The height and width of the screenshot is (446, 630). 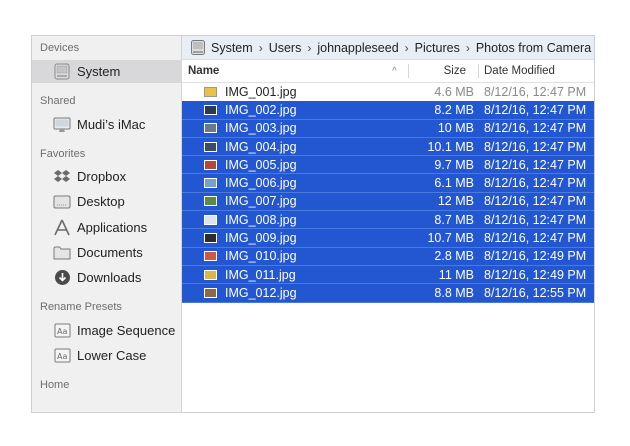 I want to click on table-row: IMG_002.jpg 8.2 MB 8/12/16, 12:47 PM, so click(x=388, y=110).